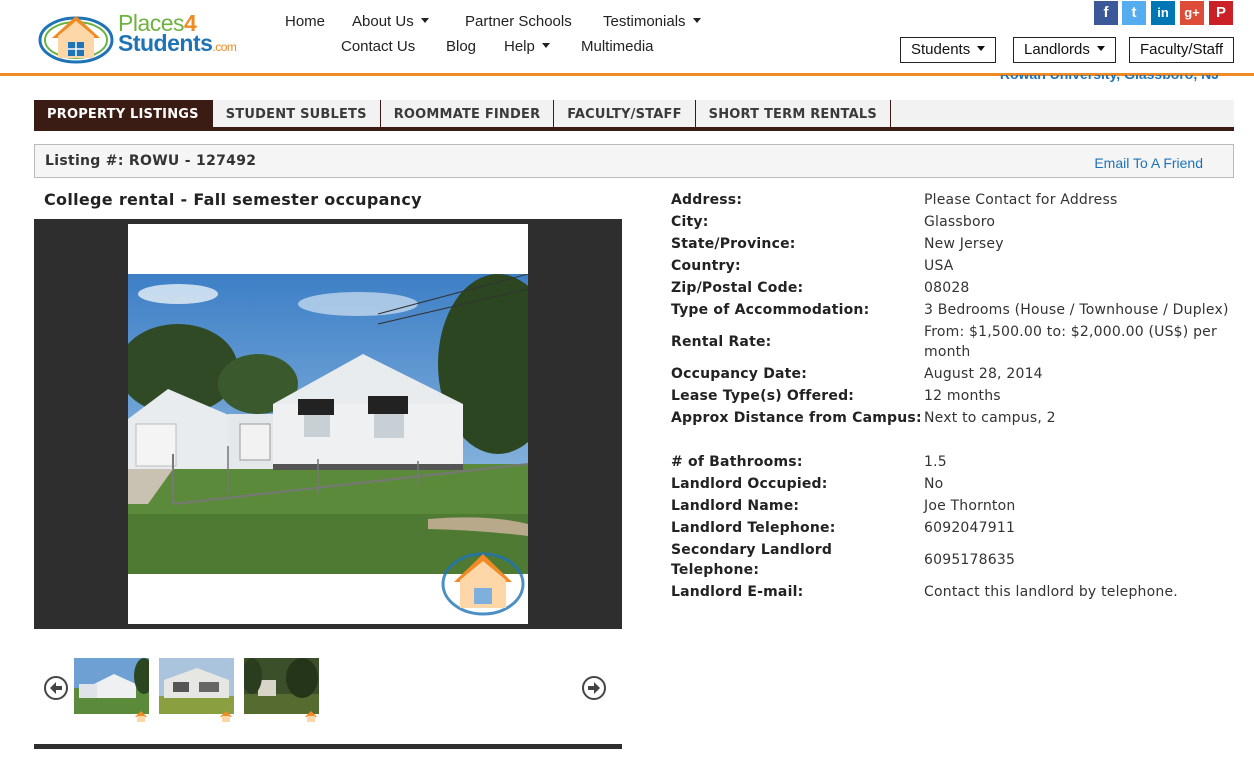 The width and height of the screenshot is (1254, 775). What do you see at coordinates (1106, 13) in the screenshot?
I see `facebook-icon: f` at bounding box center [1106, 13].